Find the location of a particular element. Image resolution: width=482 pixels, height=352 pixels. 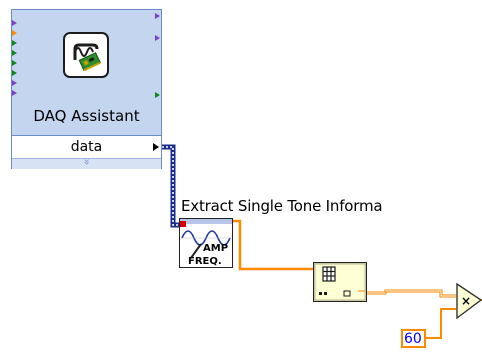

numeric-constant: 60 is located at coordinates (413, 338).